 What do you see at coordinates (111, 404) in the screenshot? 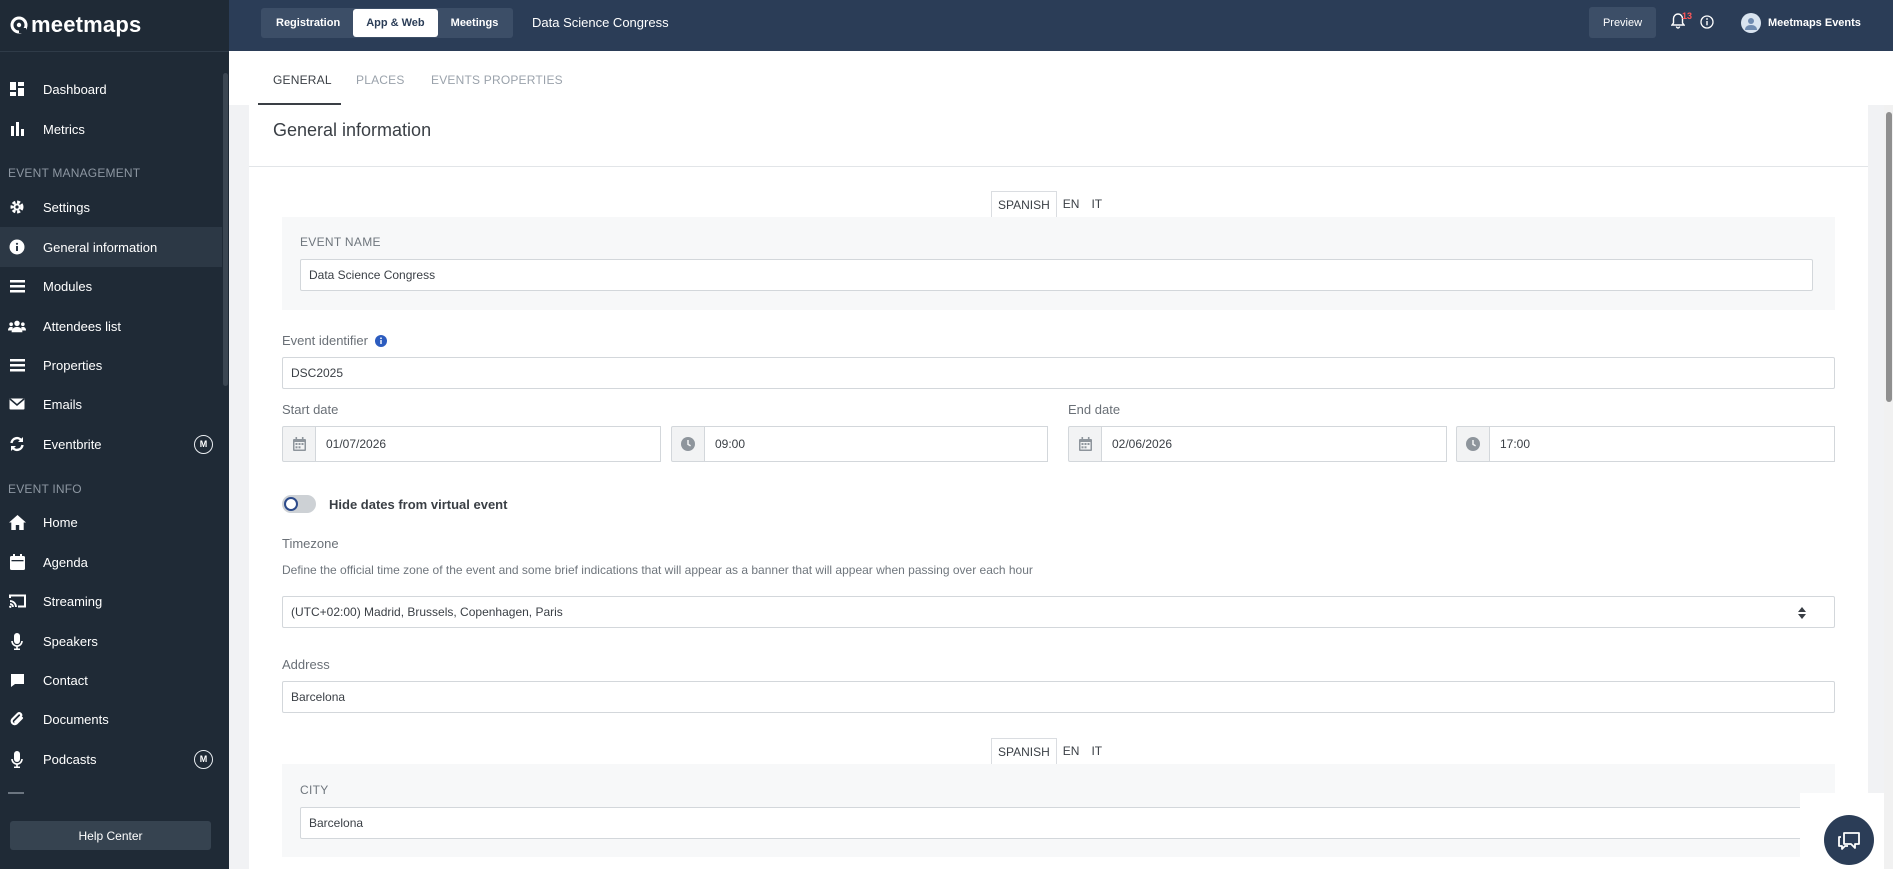
I see `sidebar-item-emails: Emails` at bounding box center [111, 404].